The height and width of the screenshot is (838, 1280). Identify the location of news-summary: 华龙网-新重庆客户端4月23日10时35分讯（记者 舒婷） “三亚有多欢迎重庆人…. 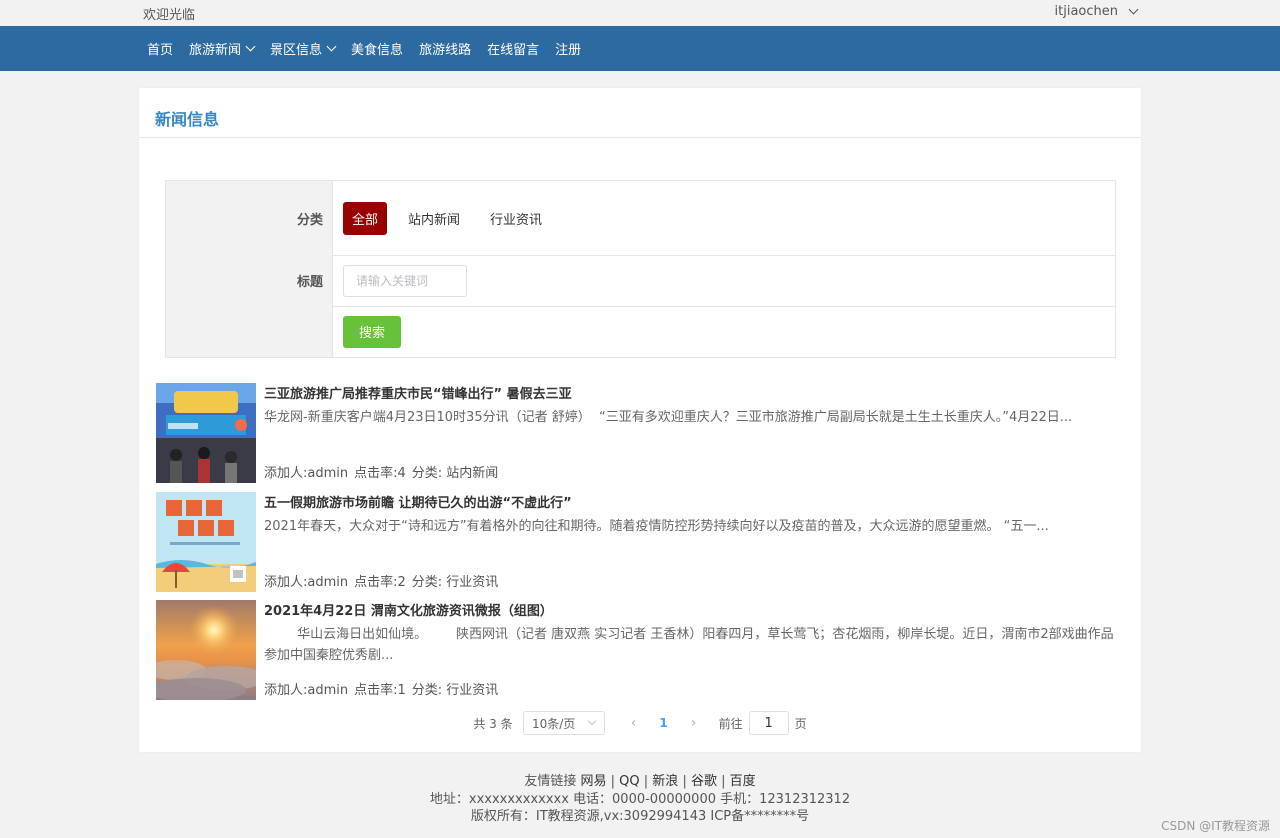
(668, 417).